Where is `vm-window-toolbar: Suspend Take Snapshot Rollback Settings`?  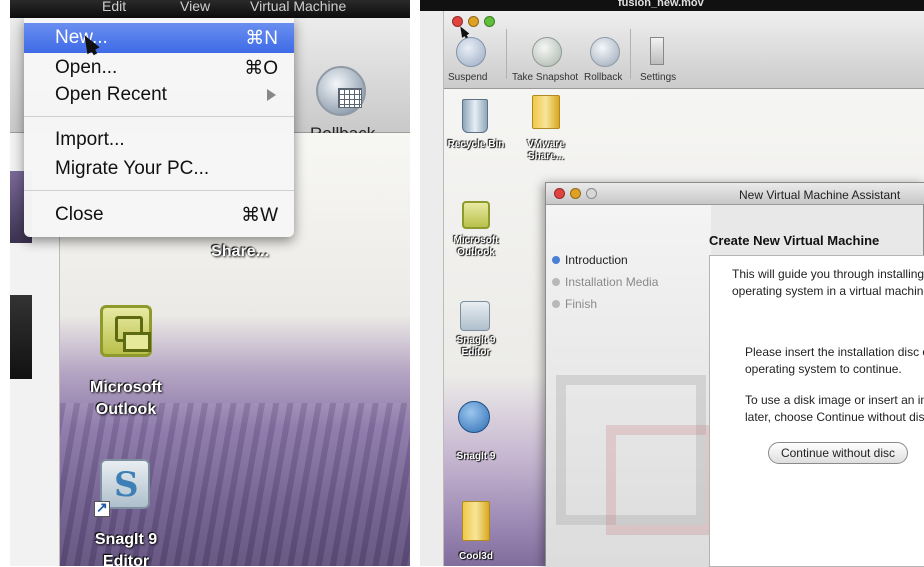
vm-window-toolbar: Suspend Take Snapshot Rollback Settings is located at coordinates (684, 50).